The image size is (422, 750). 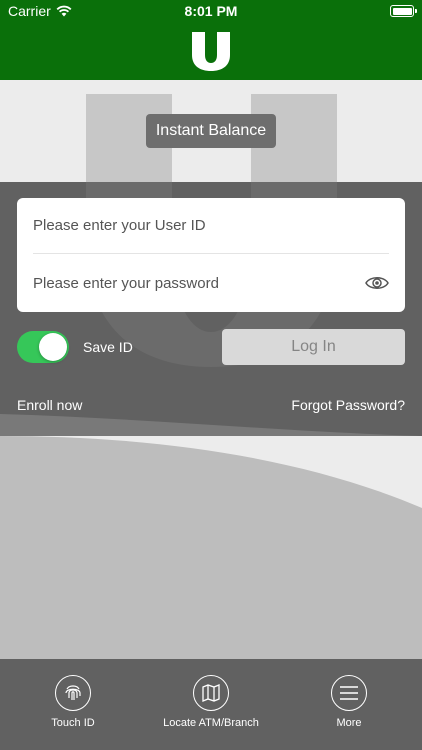 I want to click on bottom-tab-bar: Touch ID Locate ATM/Branch More, so click(x=211, y=704).